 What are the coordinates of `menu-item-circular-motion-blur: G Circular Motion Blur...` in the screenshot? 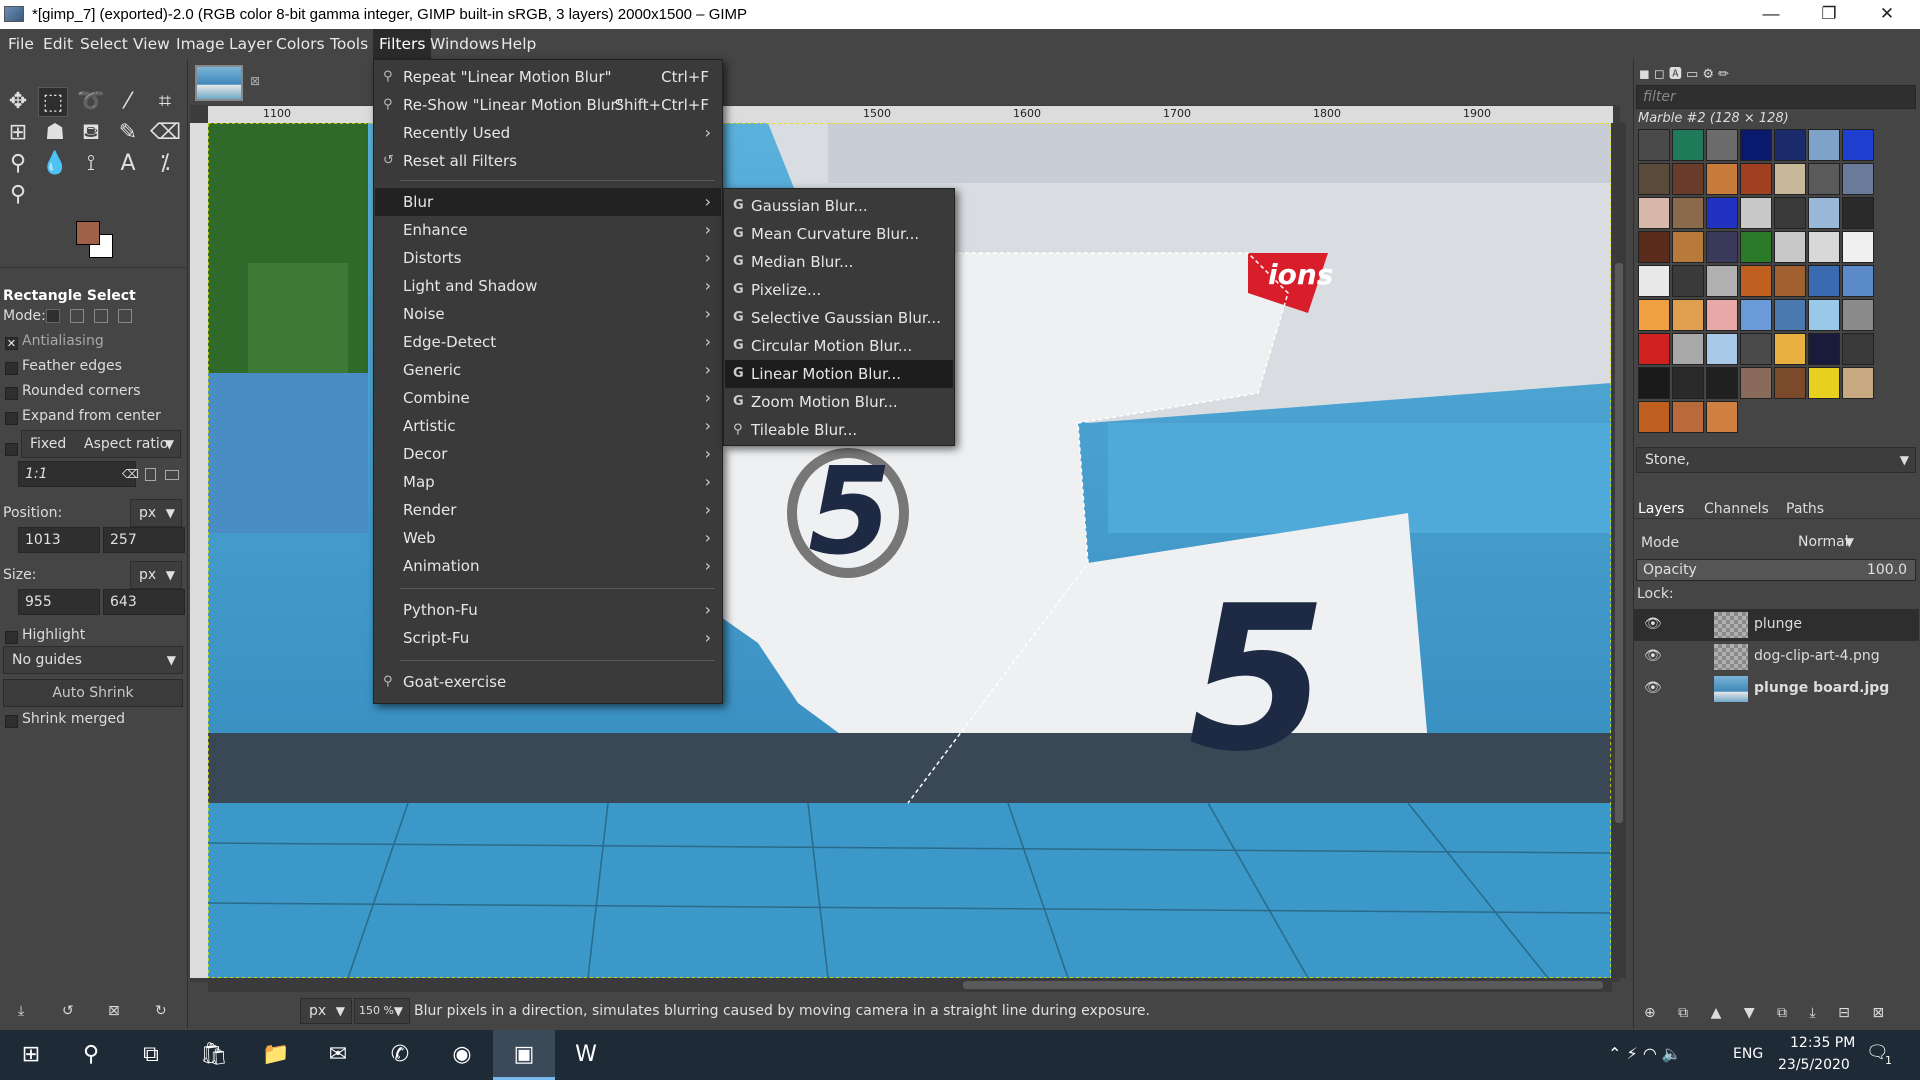 It's located at (839, 346).